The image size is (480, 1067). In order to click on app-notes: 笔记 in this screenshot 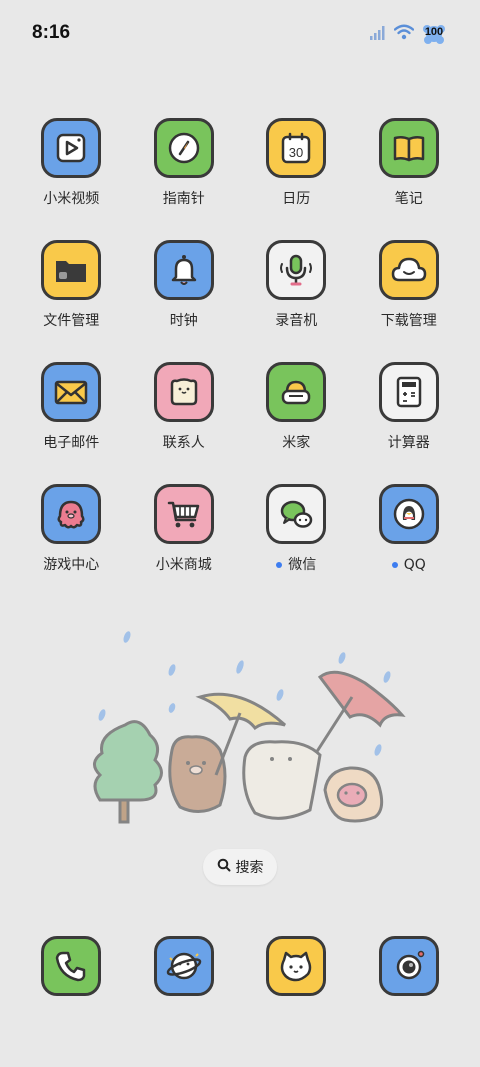, I will do `click(409, 179)`.